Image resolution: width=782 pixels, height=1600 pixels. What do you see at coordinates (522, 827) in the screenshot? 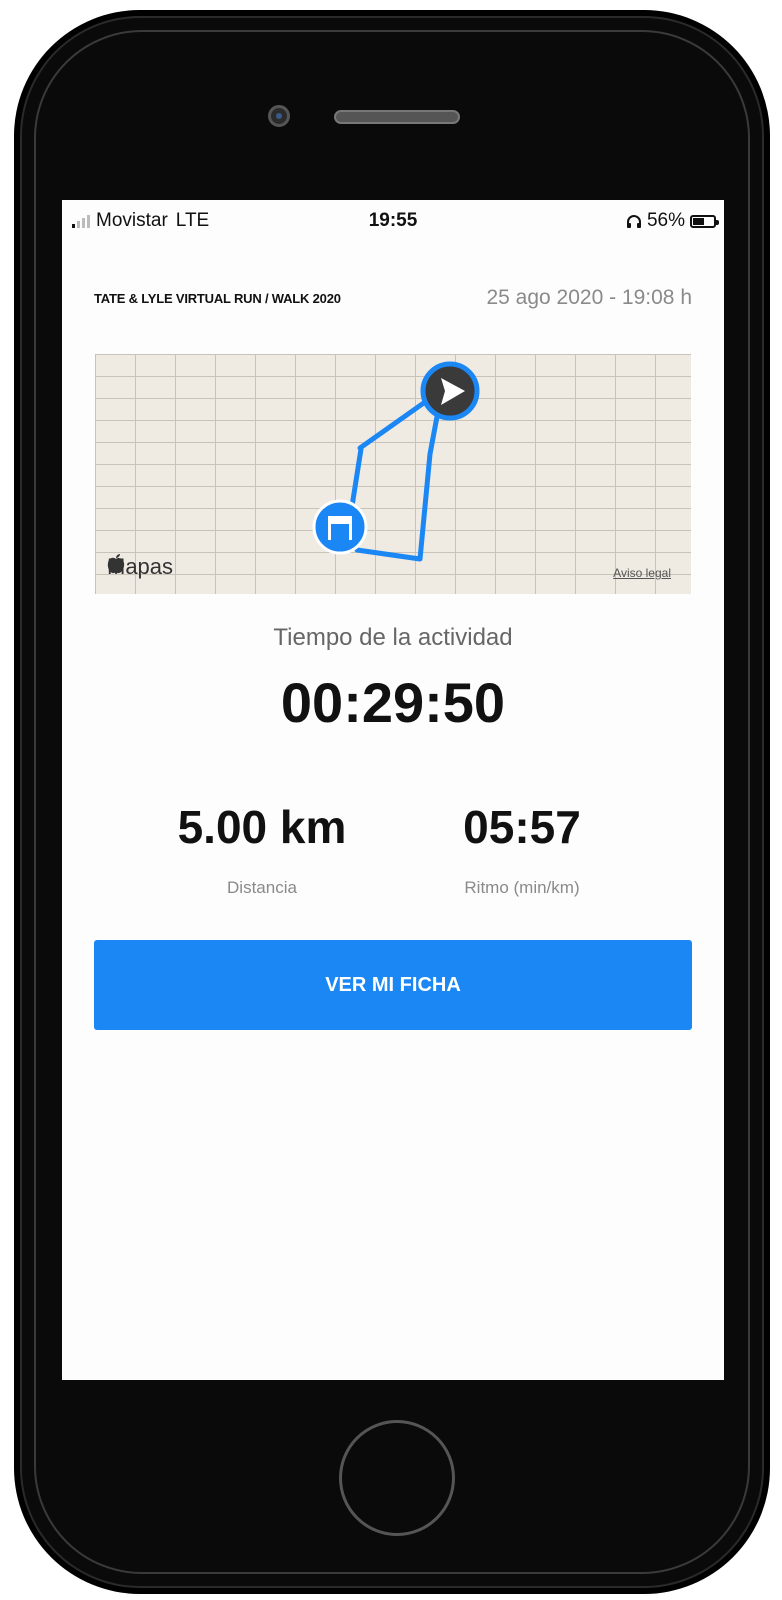
I see `pace-value: 05:57` at bounding box center [522, 827].